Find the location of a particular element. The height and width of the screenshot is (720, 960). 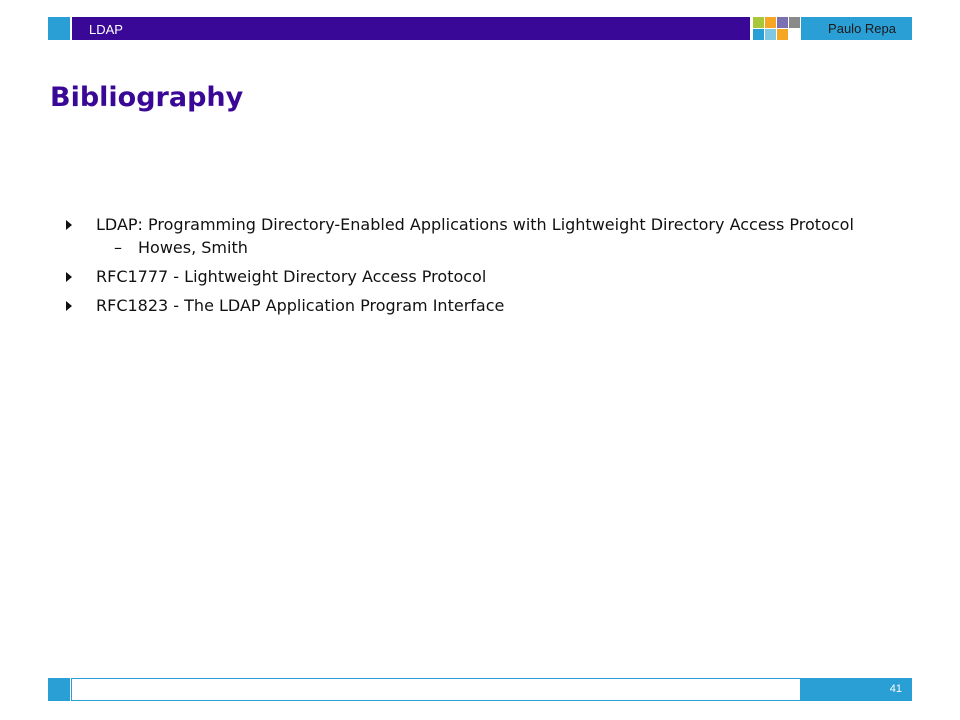

header-right-block: Paulo Repa is located at coordinates (856, 28).